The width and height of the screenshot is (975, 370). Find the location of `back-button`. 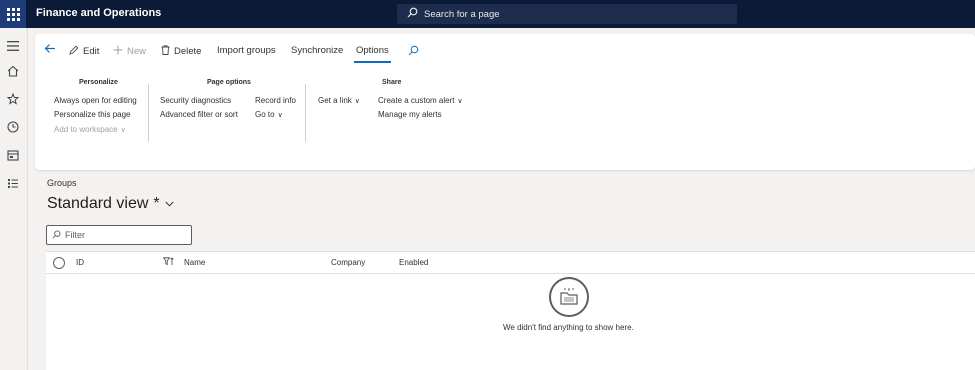

back-button is located at coordinates (50, 49).